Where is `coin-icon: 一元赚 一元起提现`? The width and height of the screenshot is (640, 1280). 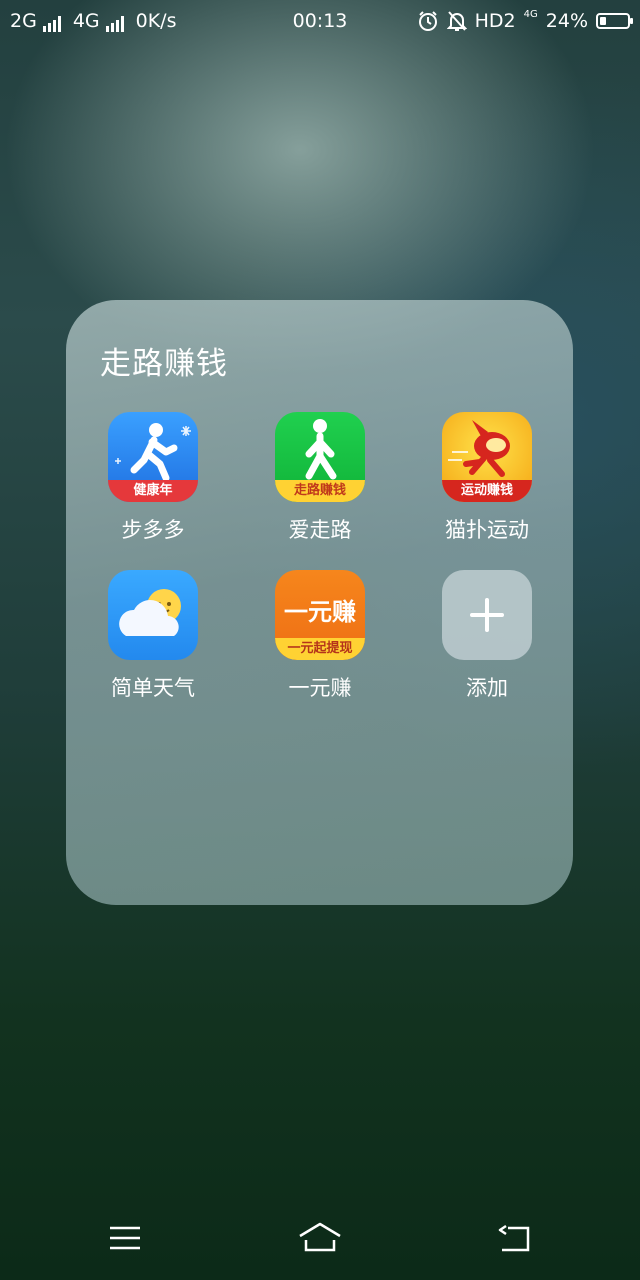 coin-icon: 一元赚 一元起提现 is located at coordinates (320, 615).